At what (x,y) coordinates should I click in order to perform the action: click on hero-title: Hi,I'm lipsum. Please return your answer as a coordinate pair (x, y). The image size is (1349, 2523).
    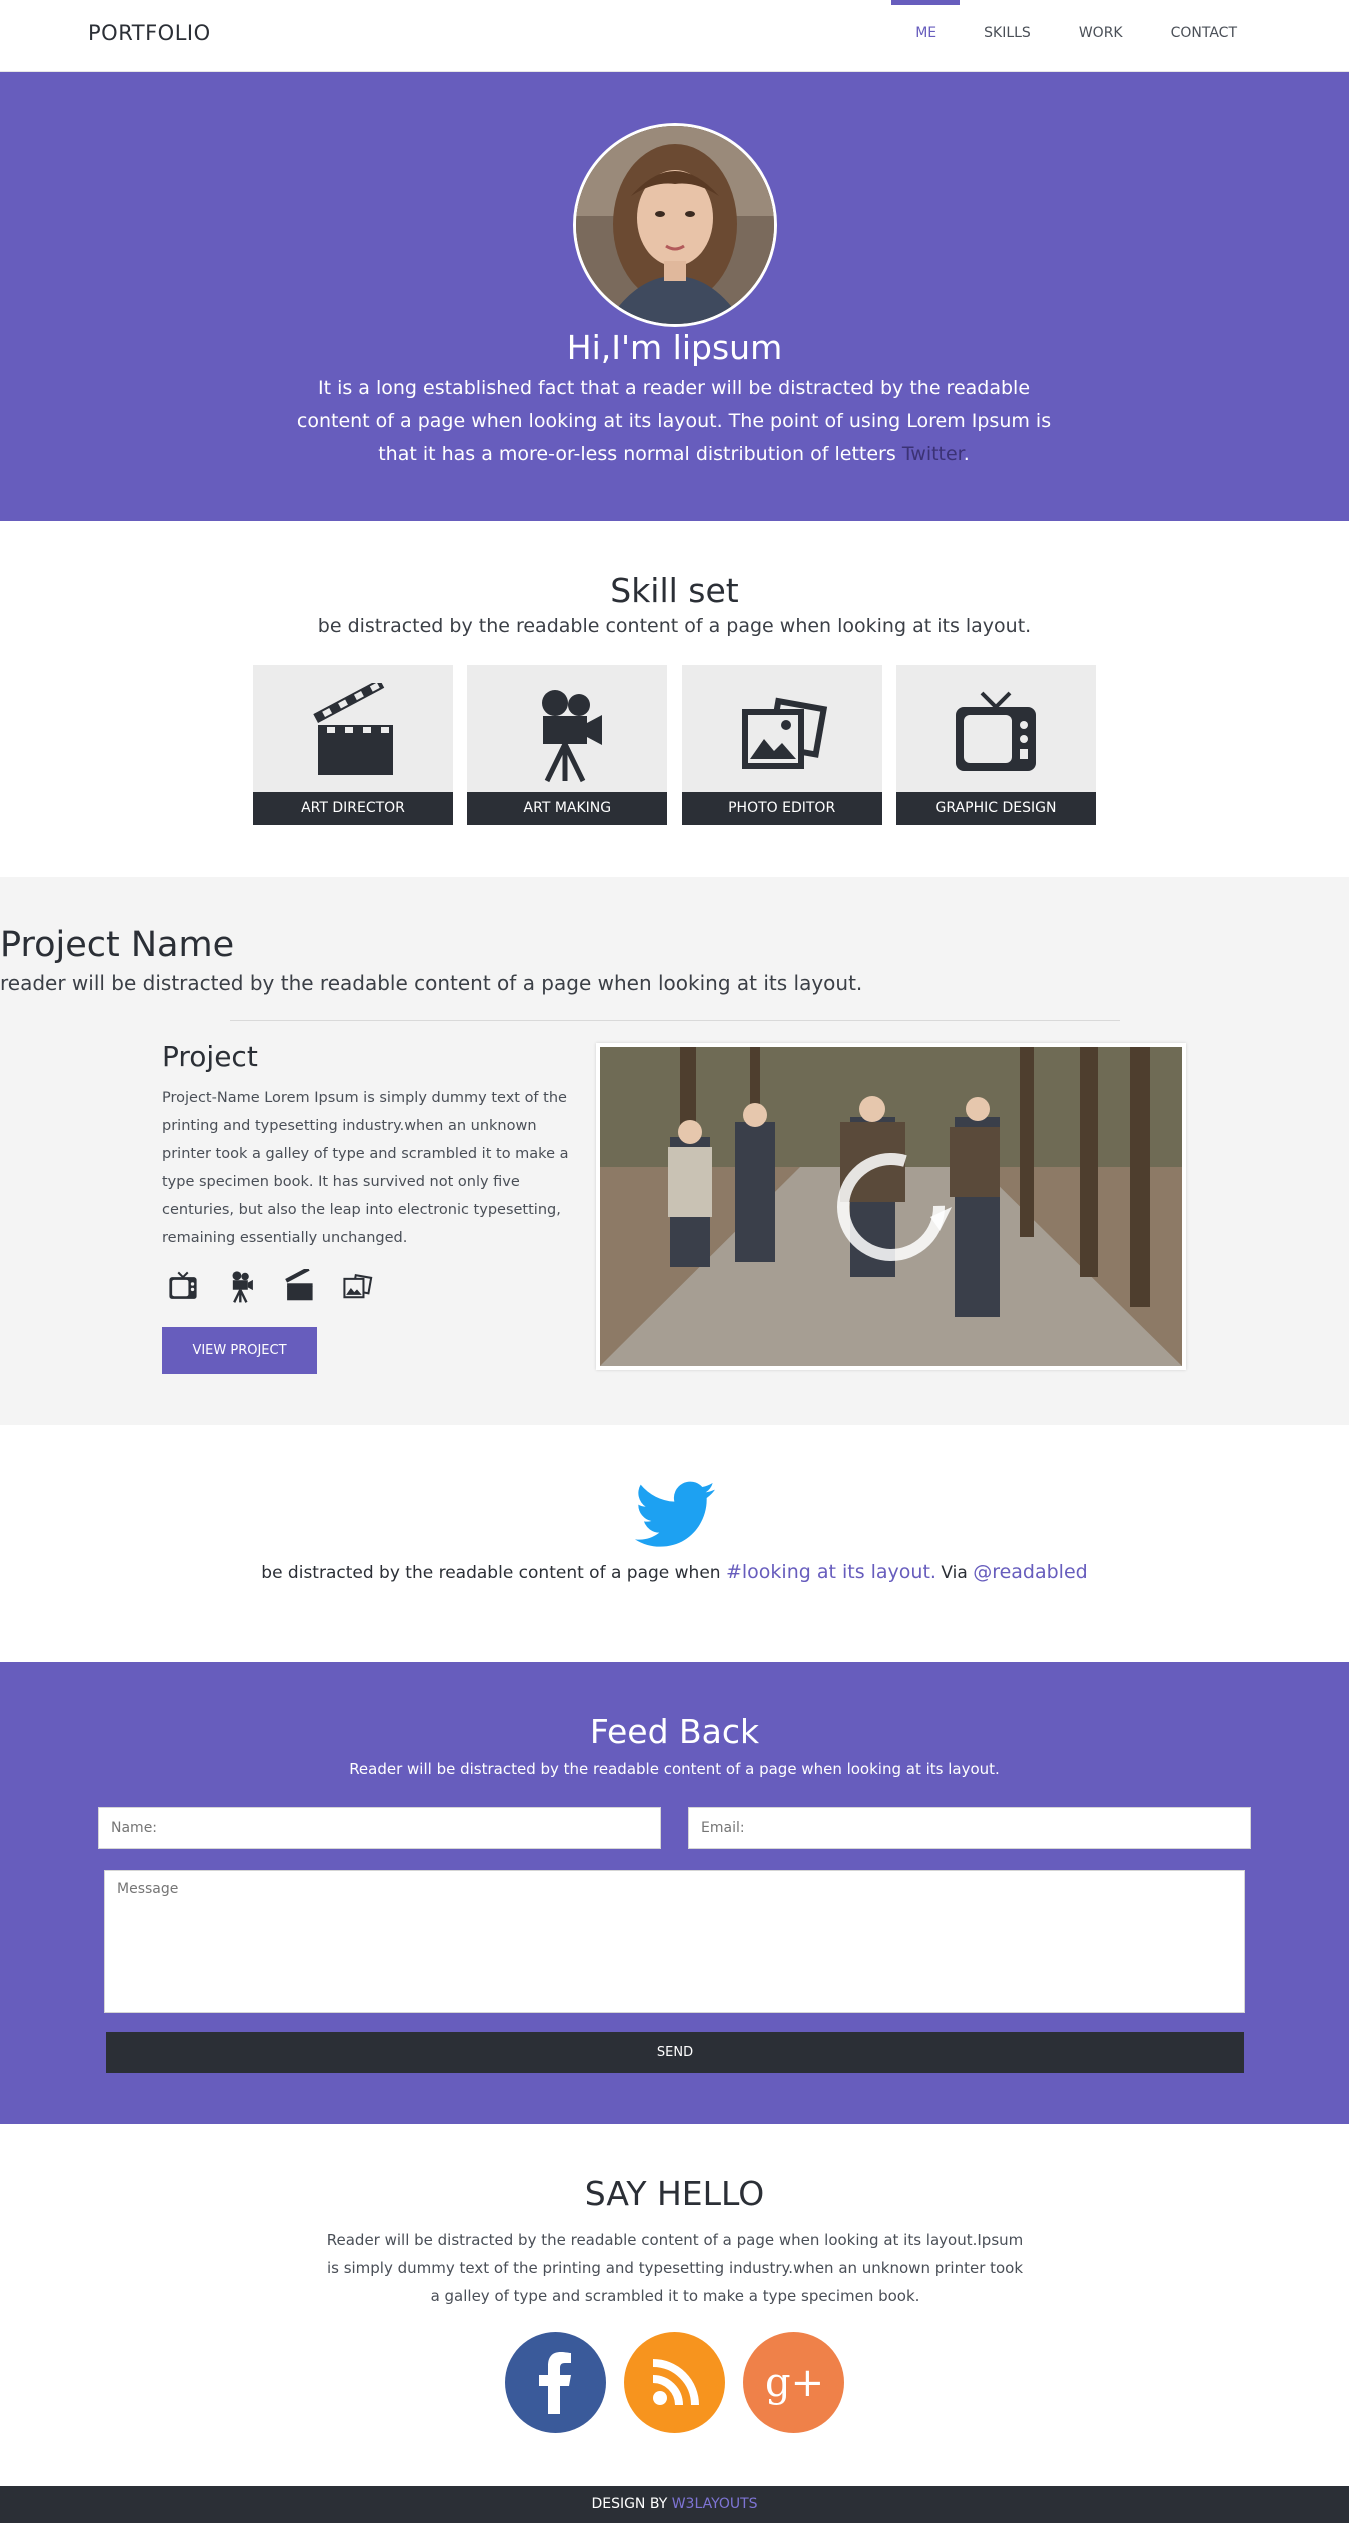
    Looking at the image, I should click on (674, 347).